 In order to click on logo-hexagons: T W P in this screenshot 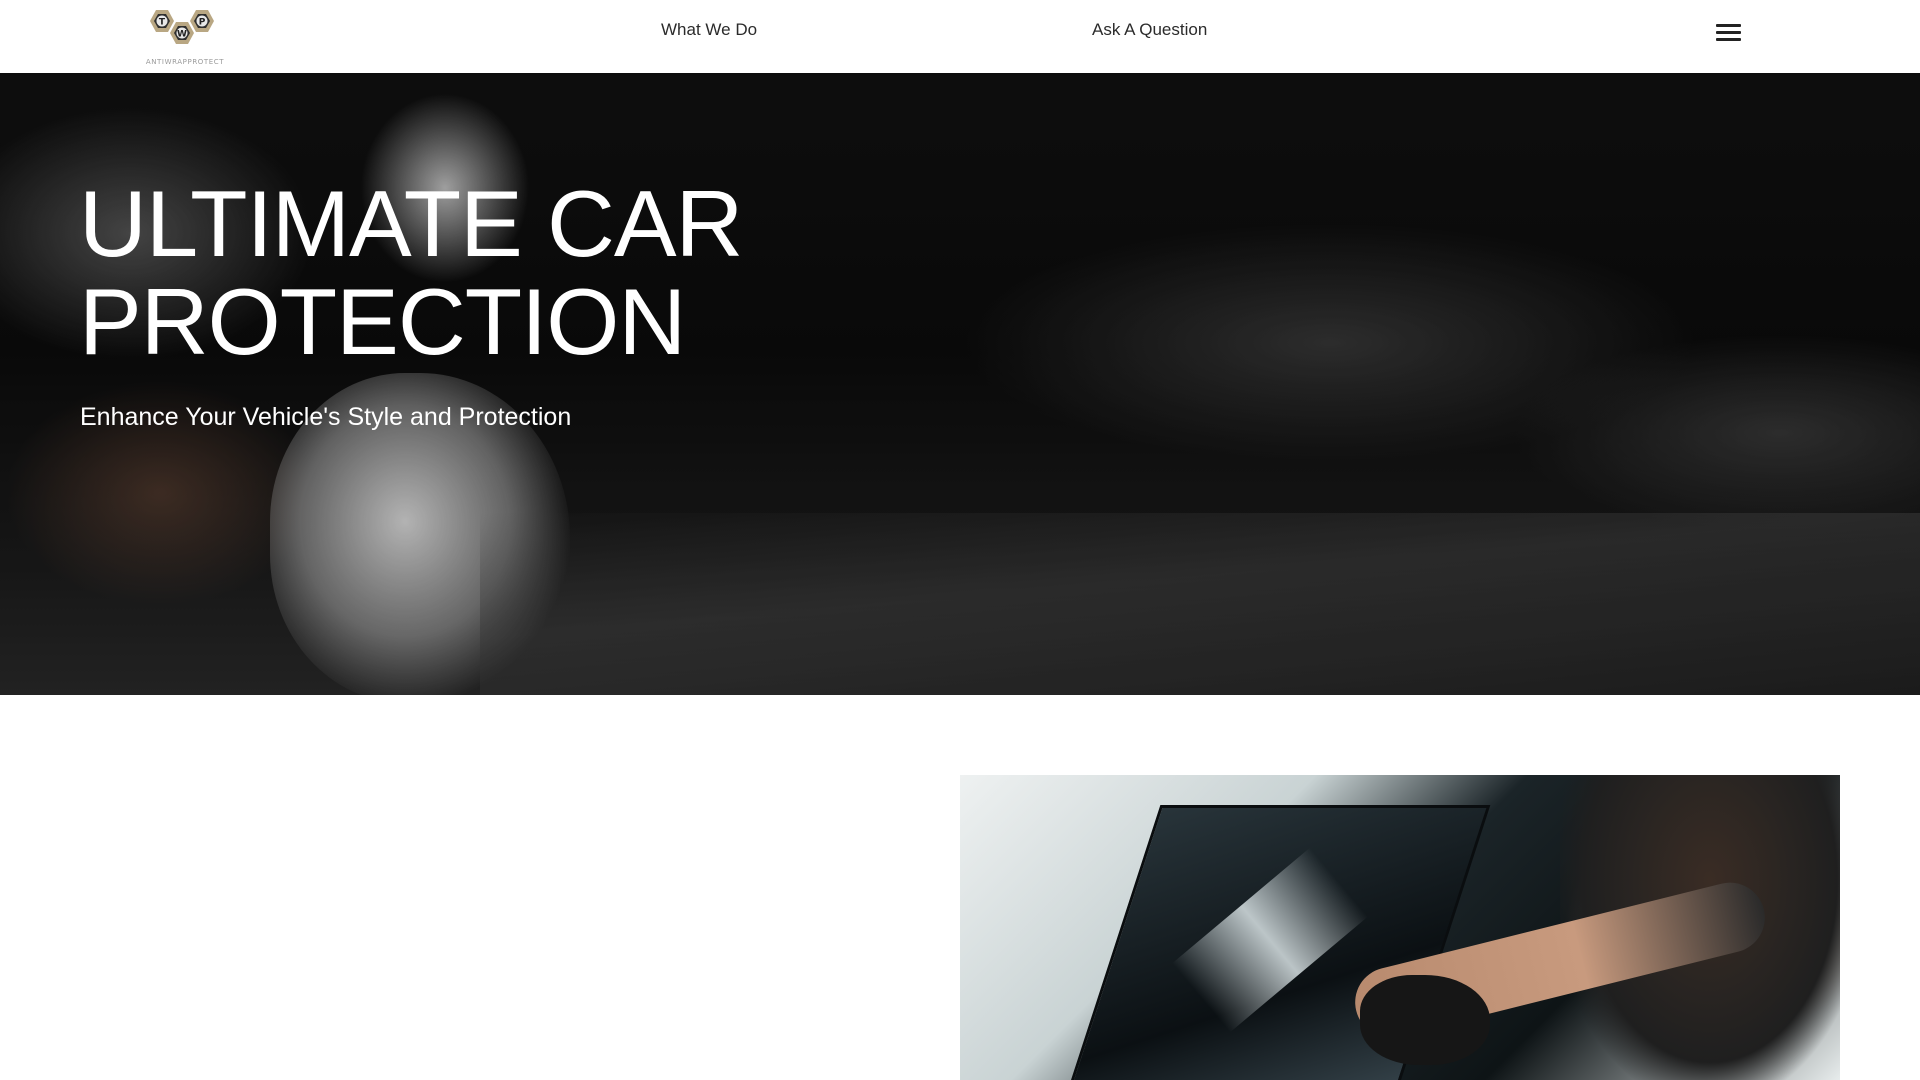, I will do `click(182, 27)`.